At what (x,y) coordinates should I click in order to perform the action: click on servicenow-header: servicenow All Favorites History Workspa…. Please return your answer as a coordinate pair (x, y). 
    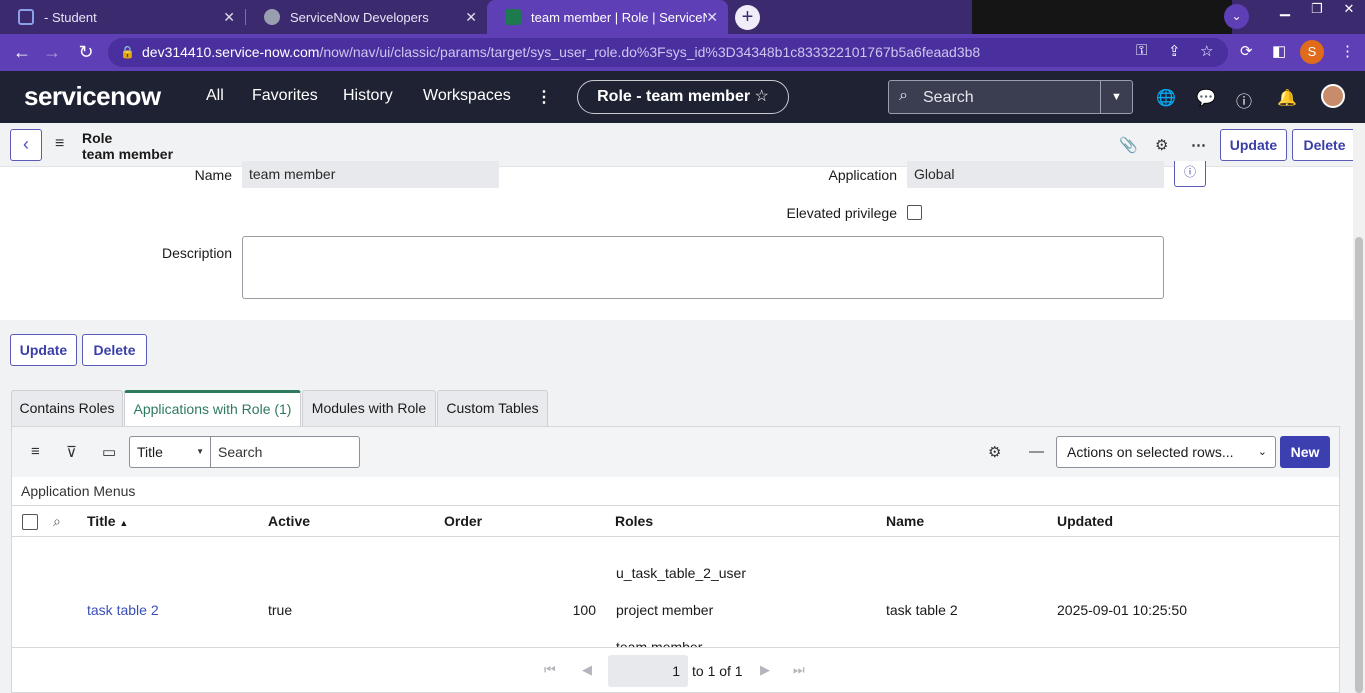
    Looking at the image, I should click on (682, 97).